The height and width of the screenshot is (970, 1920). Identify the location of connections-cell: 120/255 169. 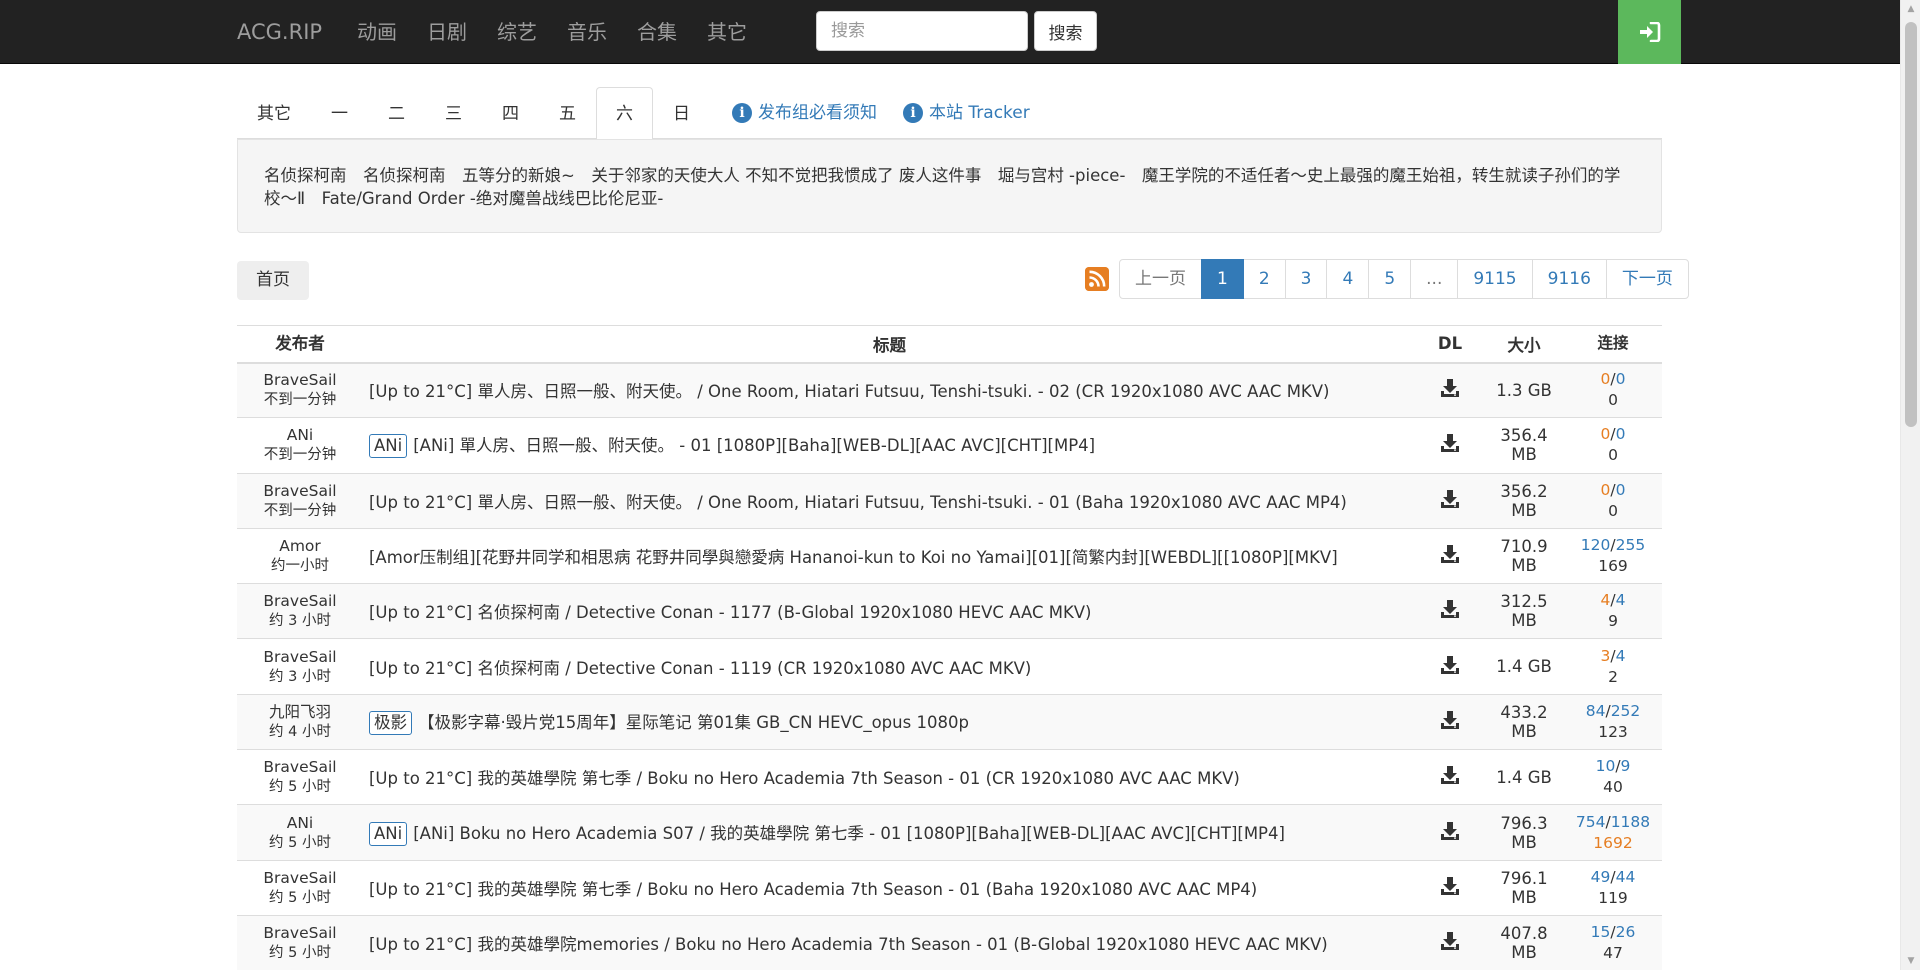
(1613, 555).